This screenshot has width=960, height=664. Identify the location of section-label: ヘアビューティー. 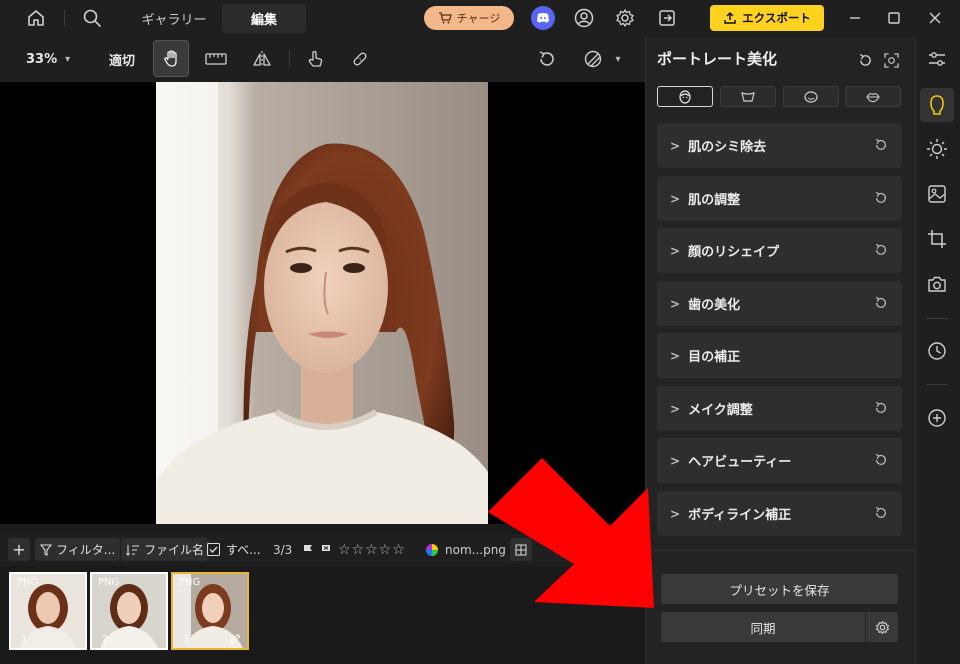
(740, 462).